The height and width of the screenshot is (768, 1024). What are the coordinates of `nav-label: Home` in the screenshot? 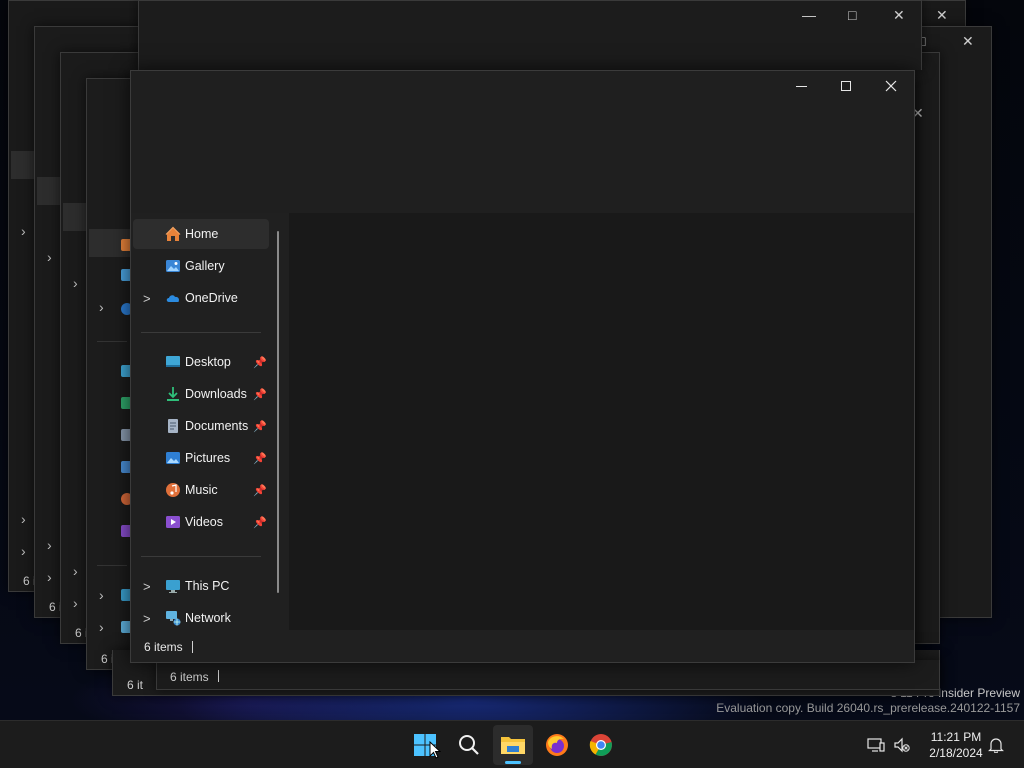 It's located at (202, 234).